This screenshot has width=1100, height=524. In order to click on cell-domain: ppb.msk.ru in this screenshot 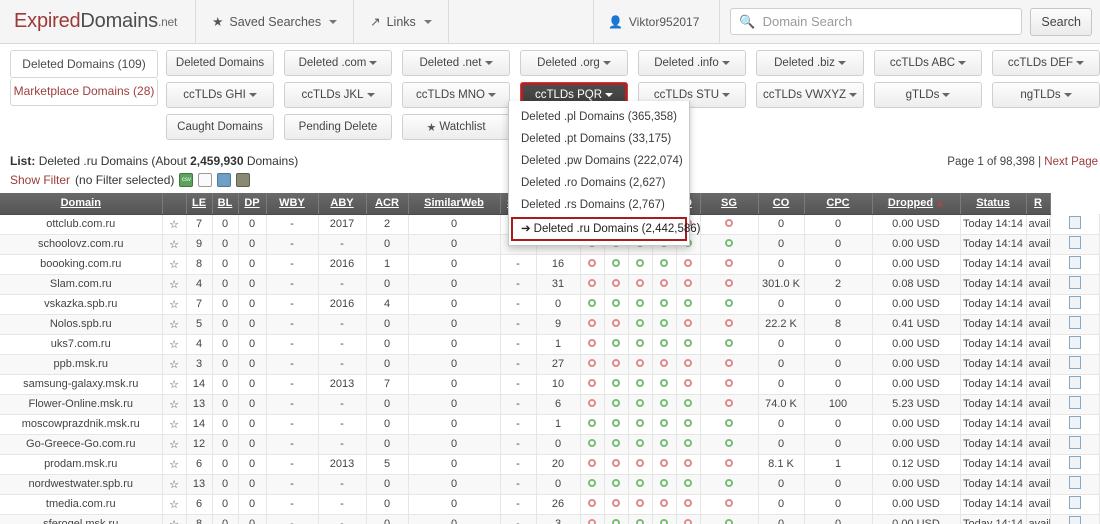, I will do `click(81, 364)`.